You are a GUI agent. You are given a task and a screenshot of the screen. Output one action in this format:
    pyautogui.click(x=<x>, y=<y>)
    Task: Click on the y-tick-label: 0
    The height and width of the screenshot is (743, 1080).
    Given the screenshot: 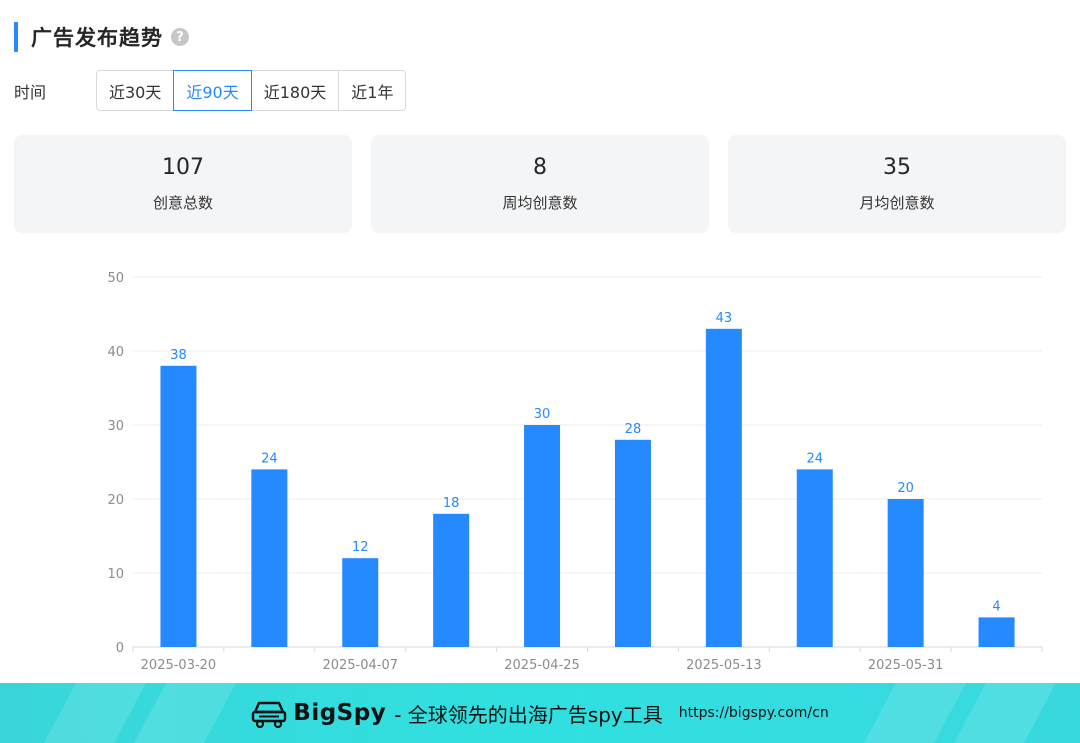 What is the action you would take?
    pyautogui.click(x=120, y=648)
    